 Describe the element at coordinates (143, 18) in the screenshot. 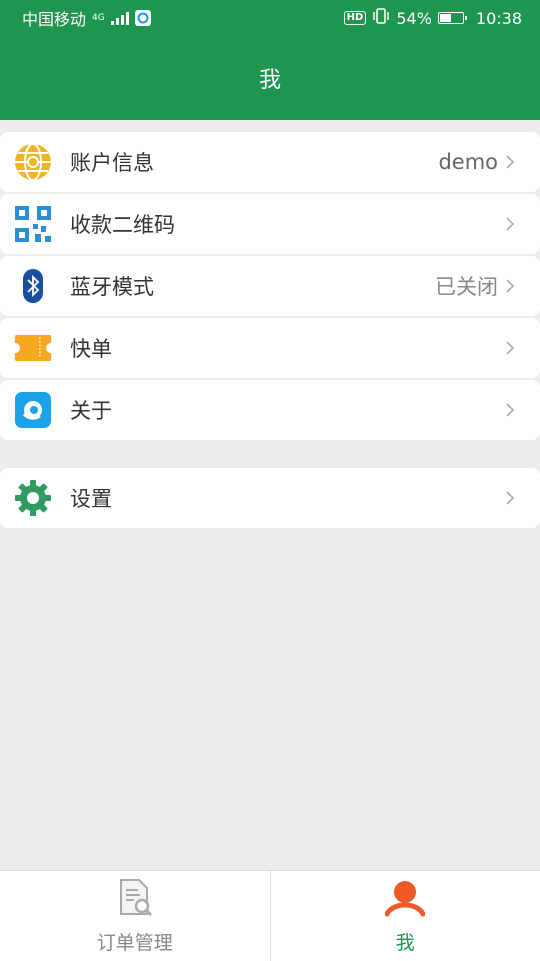

I see `notification-app-icon` at that location.